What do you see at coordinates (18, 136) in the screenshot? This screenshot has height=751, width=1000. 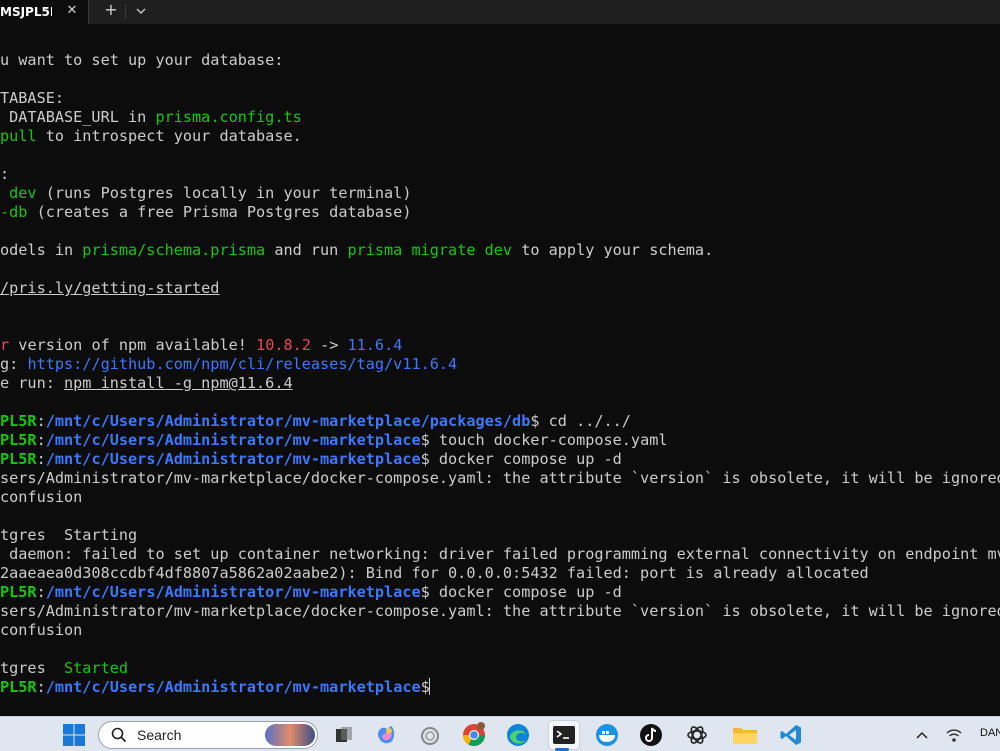 I see `terminal-text-segment: pull` at bounding box center [18, 136].